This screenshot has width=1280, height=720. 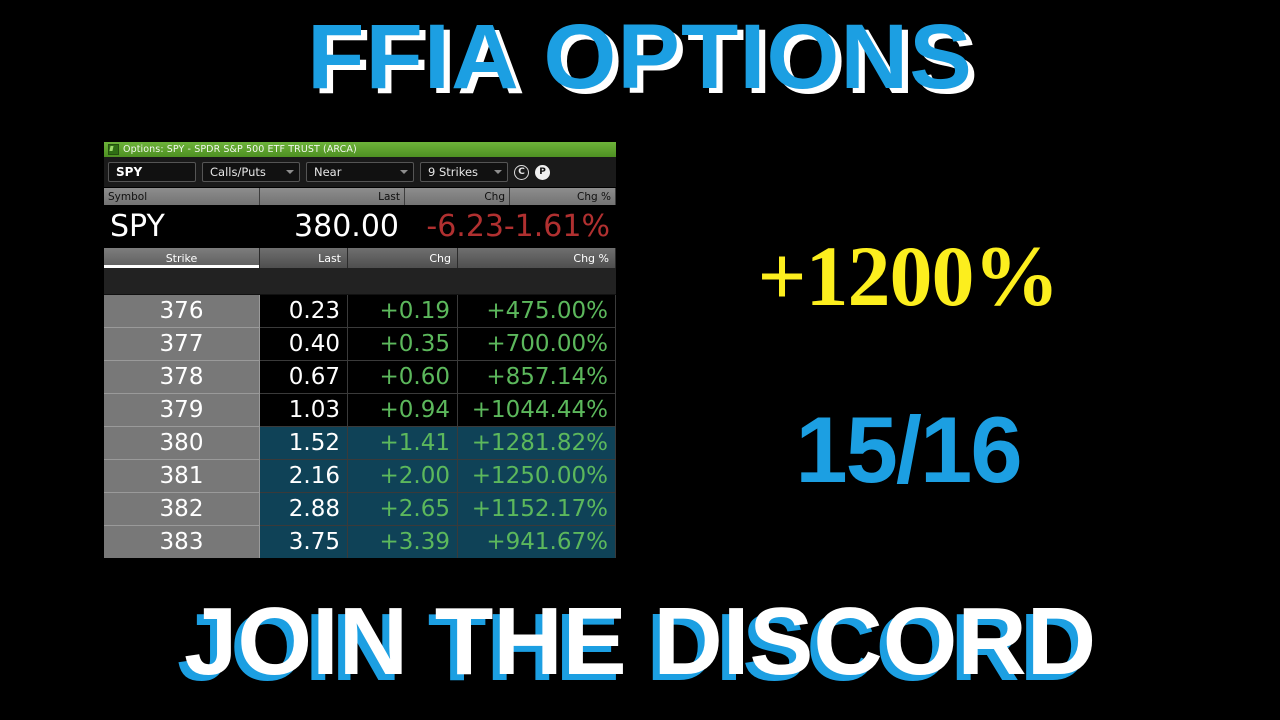 I want to click on chain-cell-chg: +0.19, so click(x=403, y=311).